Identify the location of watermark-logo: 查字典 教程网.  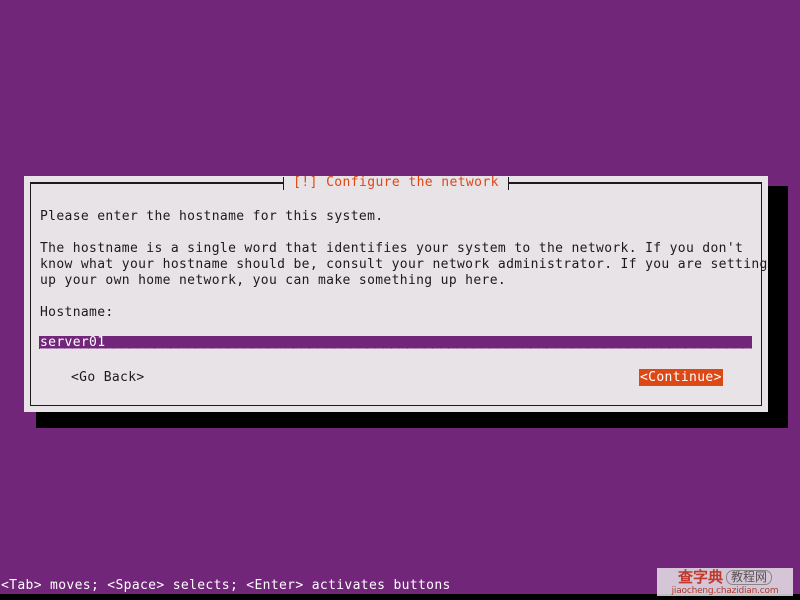
(725, 577).